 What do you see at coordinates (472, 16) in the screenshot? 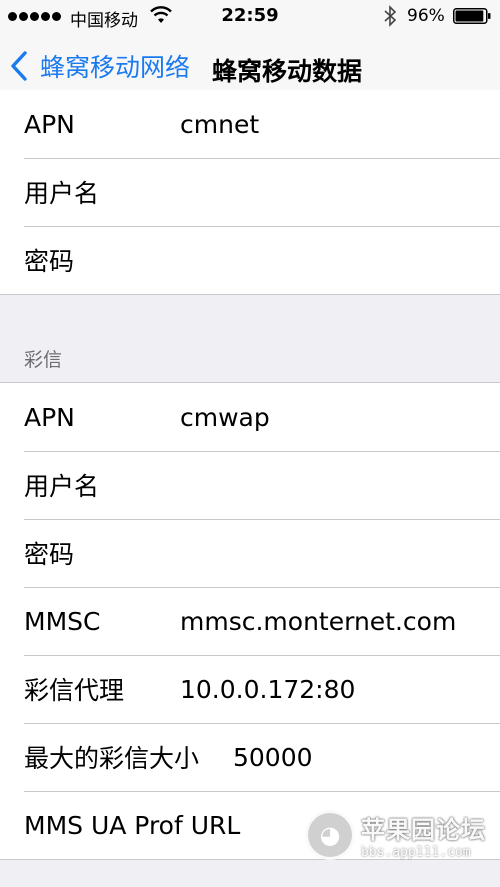
I see `battery-icon` at bounding box center [472, 16].